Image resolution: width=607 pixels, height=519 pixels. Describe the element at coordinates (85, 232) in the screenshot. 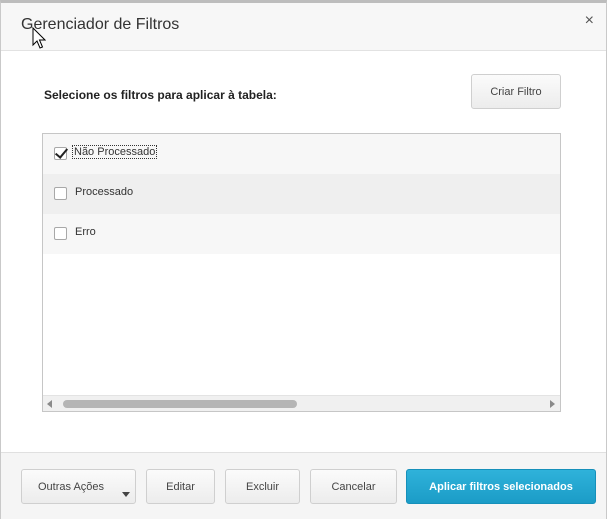

I see `filter-label: Erro` at that location.